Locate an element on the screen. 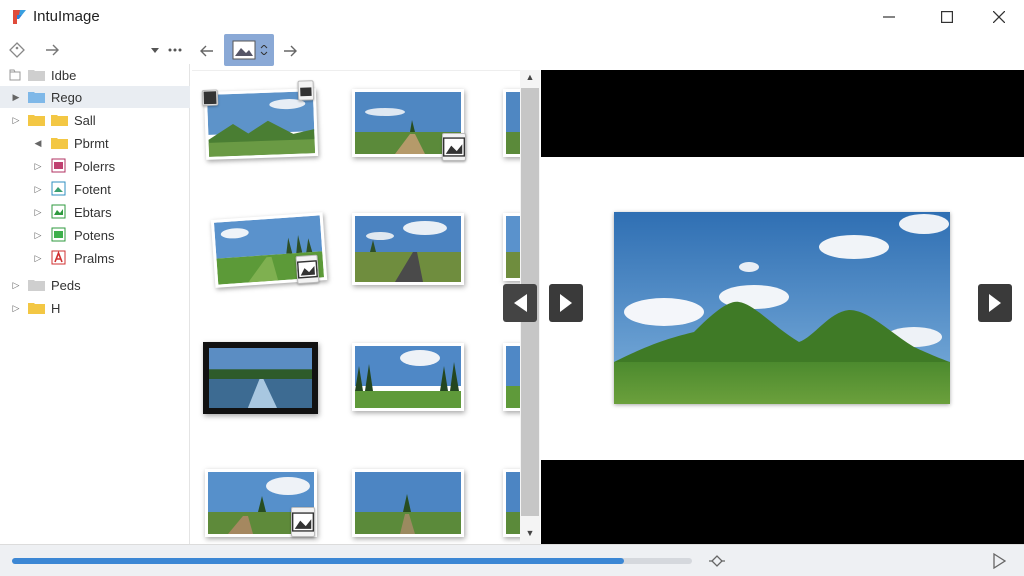 The width and height of the screenshot is (1024, 576). thumbnail-toolbar is located at coordinates (366, 51).